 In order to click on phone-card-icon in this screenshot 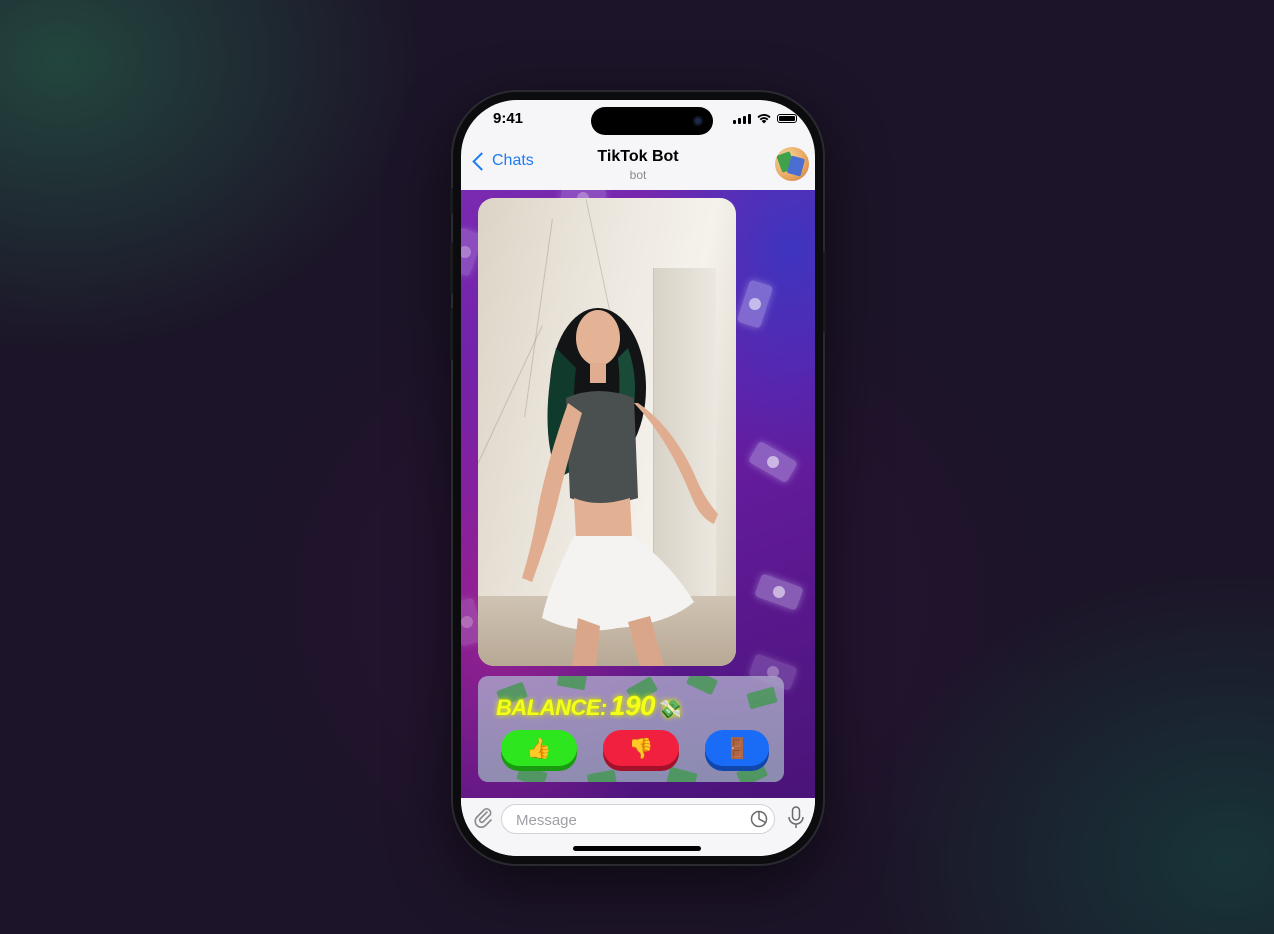, I will do `click(796, 166)`.